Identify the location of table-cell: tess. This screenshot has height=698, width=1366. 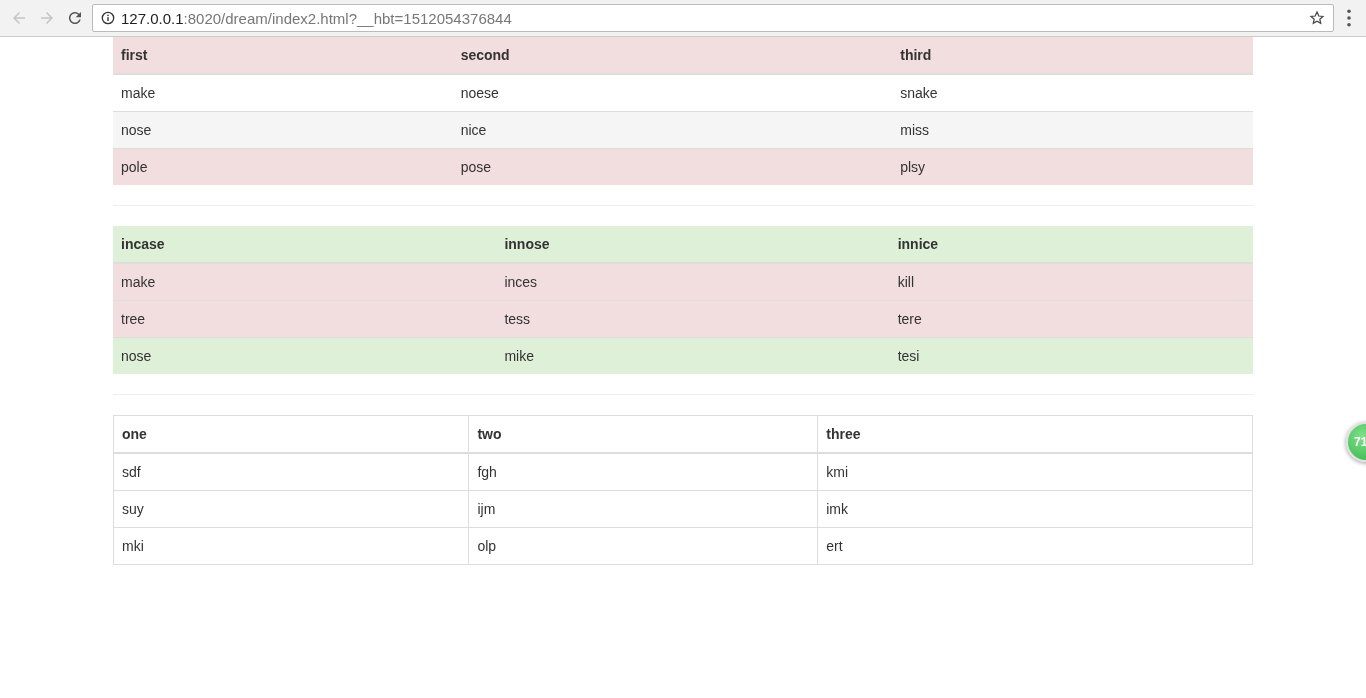
(693, 319).